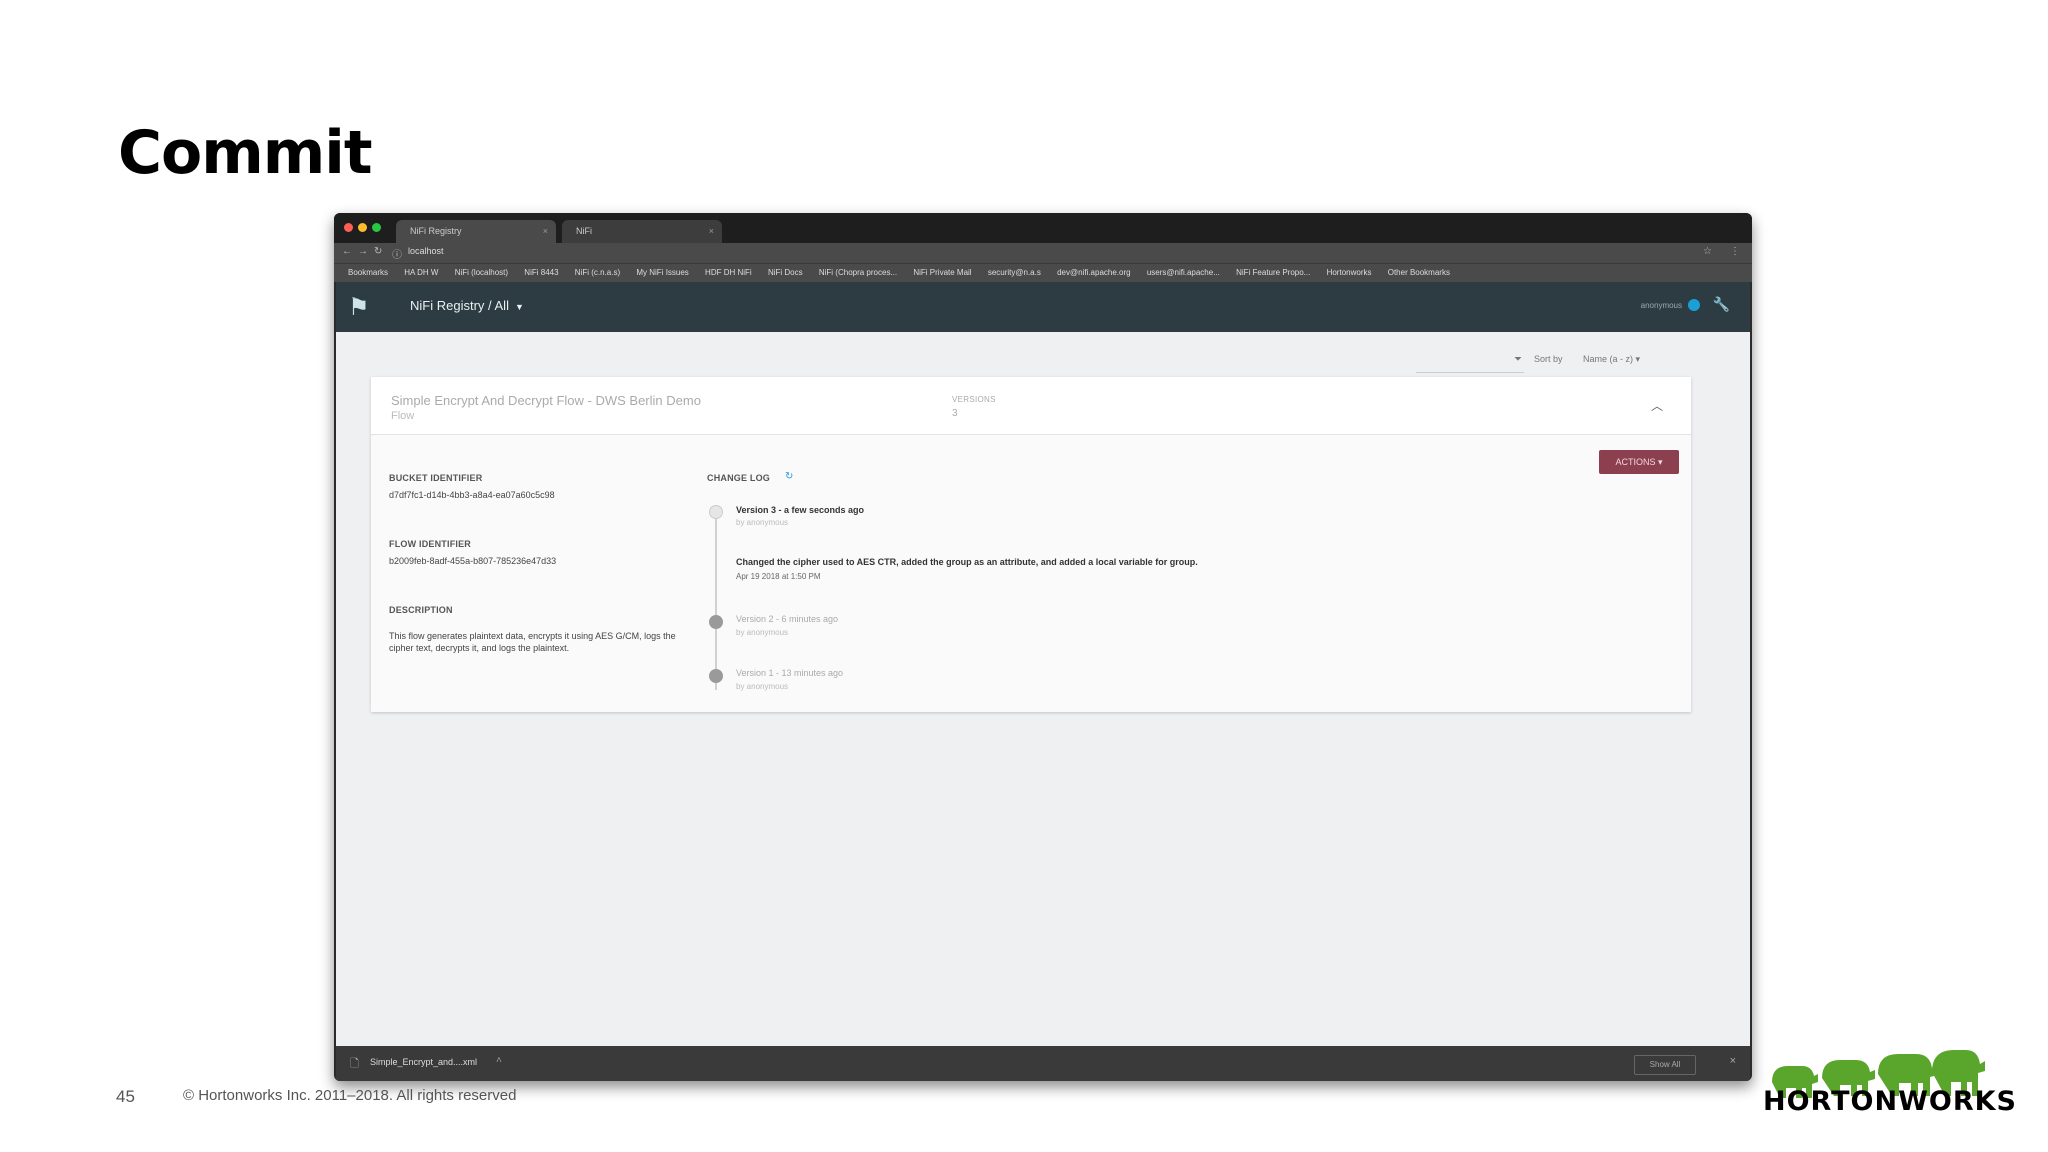 This screenshot has height=1152, width=2048. I want to click on bookmark-item: HA DH W, so click(421, 273).